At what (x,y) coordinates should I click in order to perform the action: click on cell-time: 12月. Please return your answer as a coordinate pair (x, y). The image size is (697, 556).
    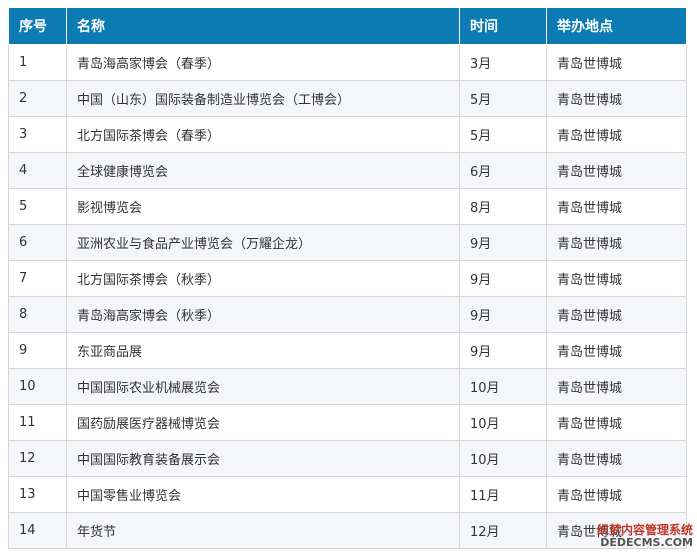
    Looking at the image, I should click on (503, 530).